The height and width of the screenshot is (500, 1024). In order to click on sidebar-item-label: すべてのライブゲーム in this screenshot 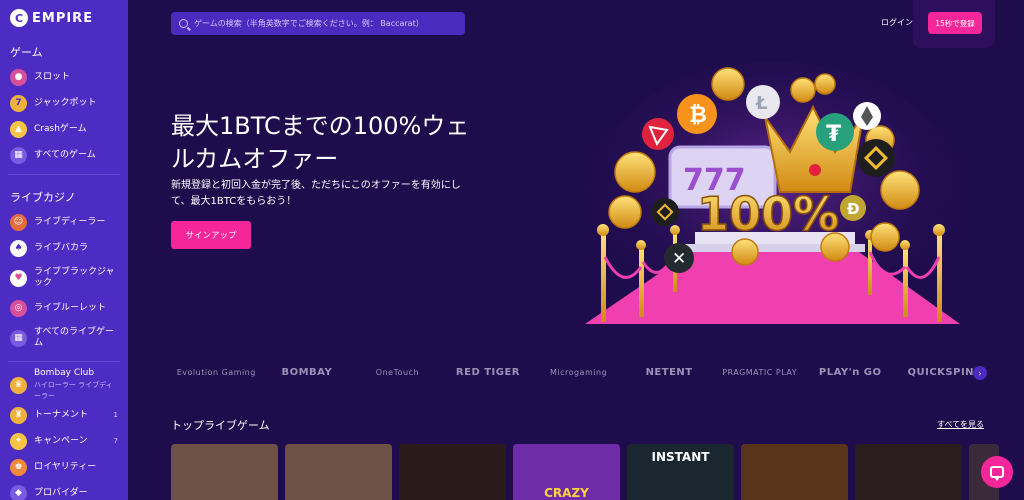, I will do `click(74, 337)`.